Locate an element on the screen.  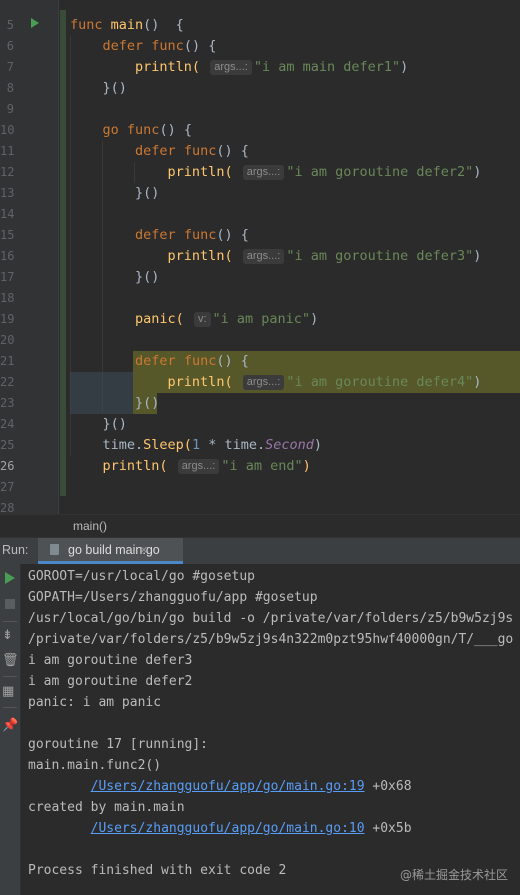
breadcrumb-item: main() is located at coordinates (90, 526).